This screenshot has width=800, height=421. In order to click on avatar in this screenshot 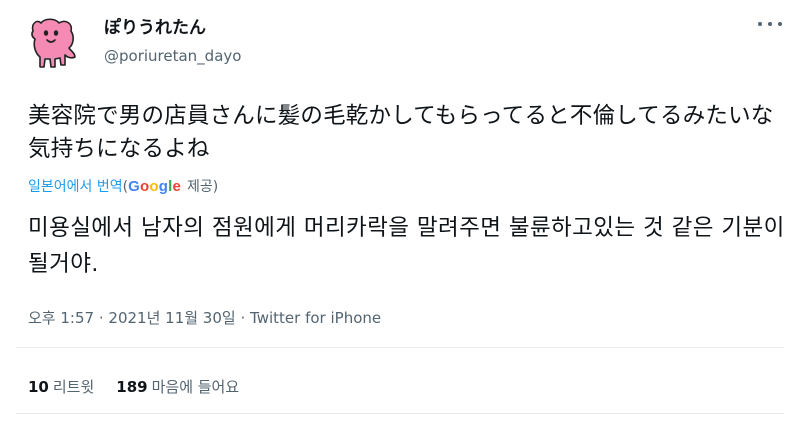, I will do `click(53, 43)`.